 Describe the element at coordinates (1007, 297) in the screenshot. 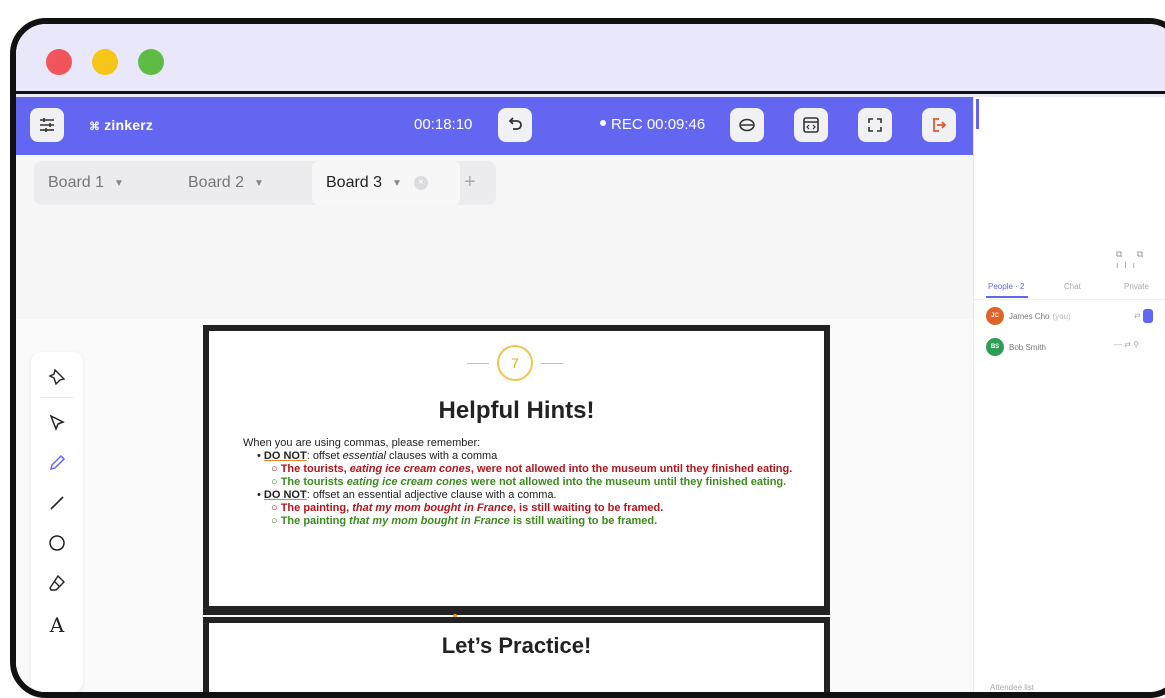

I see `active-tab-underline` at that location.